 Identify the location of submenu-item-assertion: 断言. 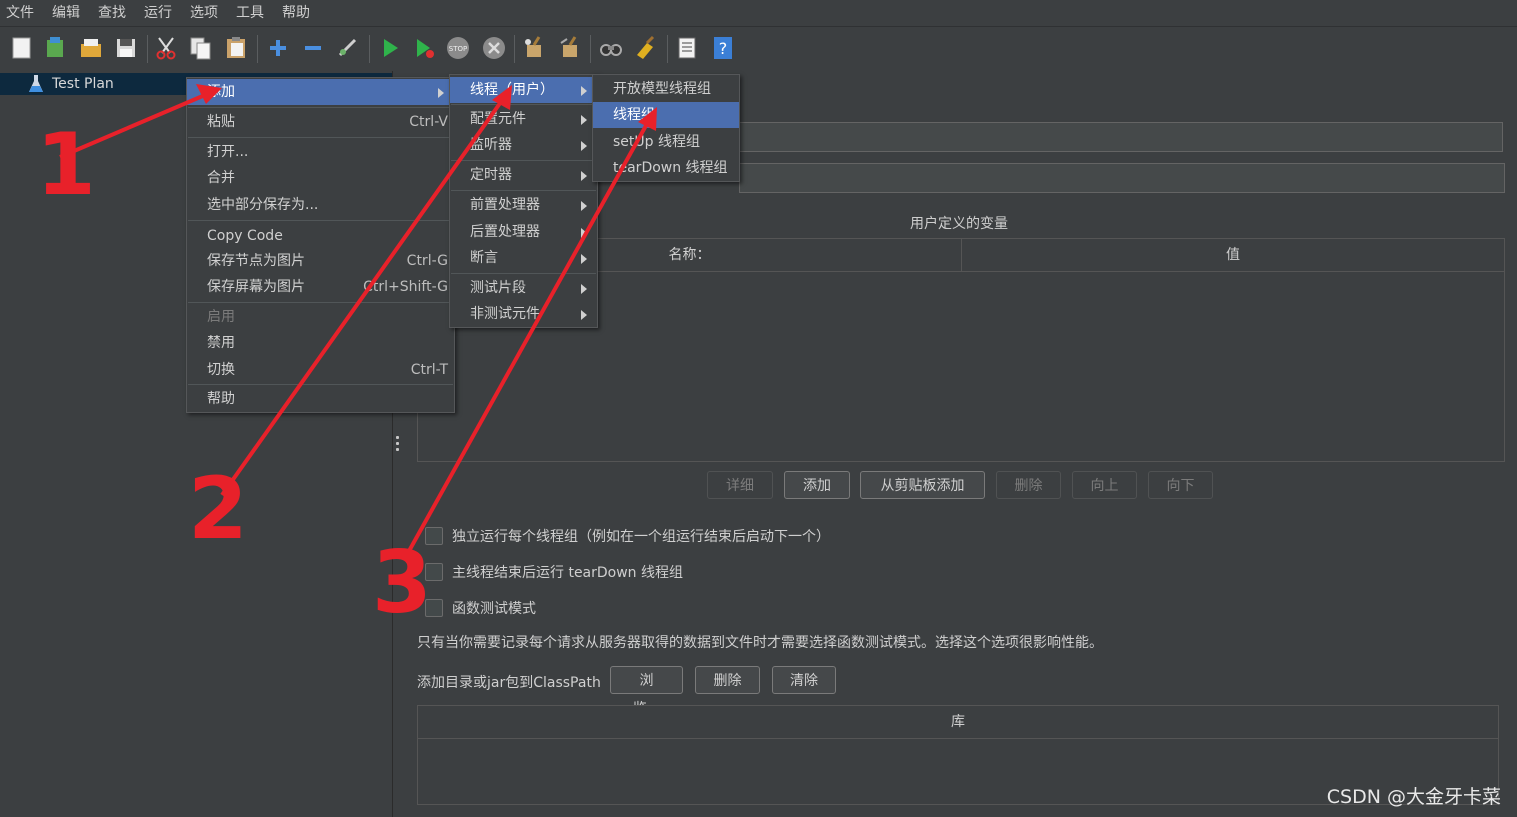
(523, 258).